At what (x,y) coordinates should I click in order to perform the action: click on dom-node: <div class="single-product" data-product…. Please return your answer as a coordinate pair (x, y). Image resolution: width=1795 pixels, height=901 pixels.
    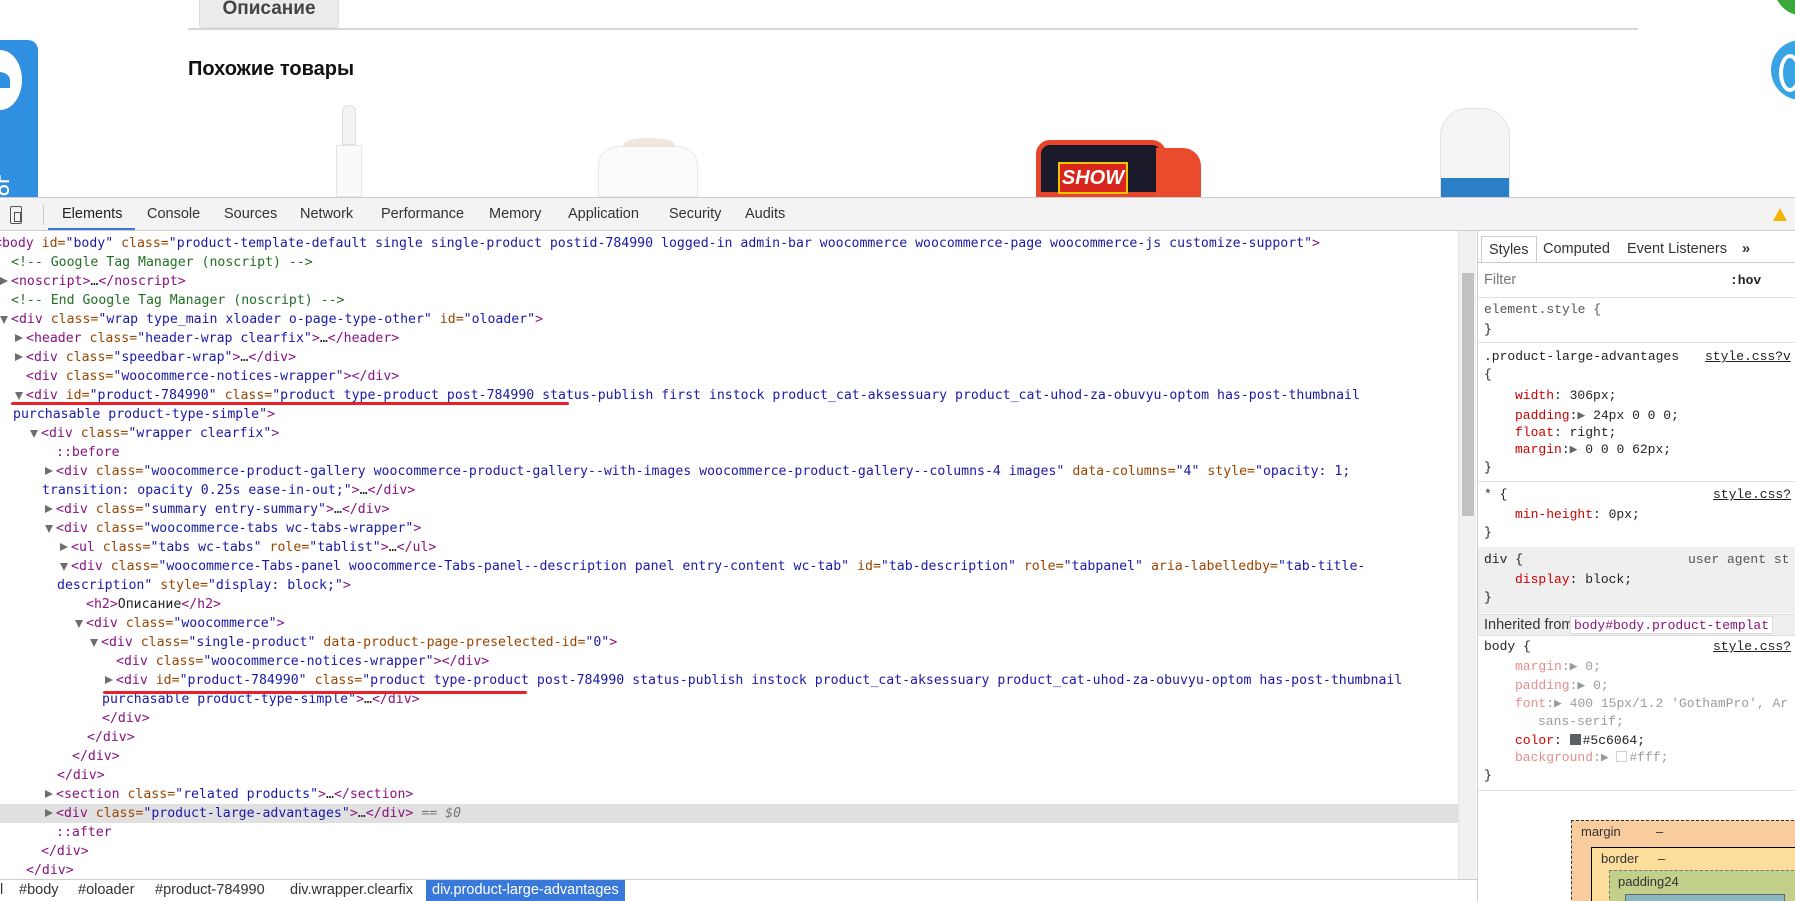
    Looking at the image, I should click on (729, 642).